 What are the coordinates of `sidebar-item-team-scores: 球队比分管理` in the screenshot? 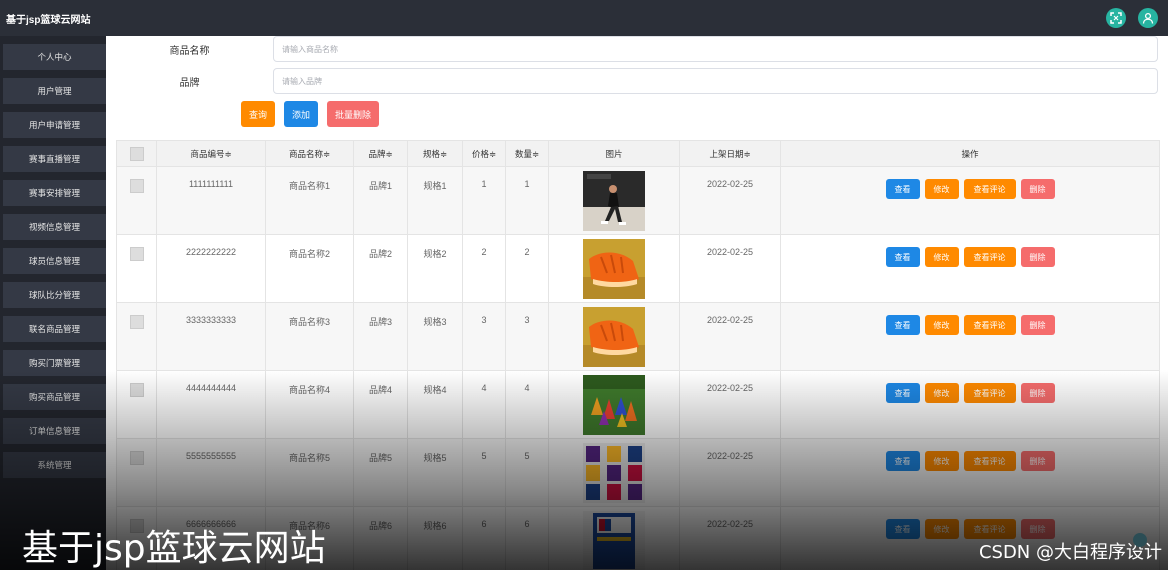 It's located at (54, 295).